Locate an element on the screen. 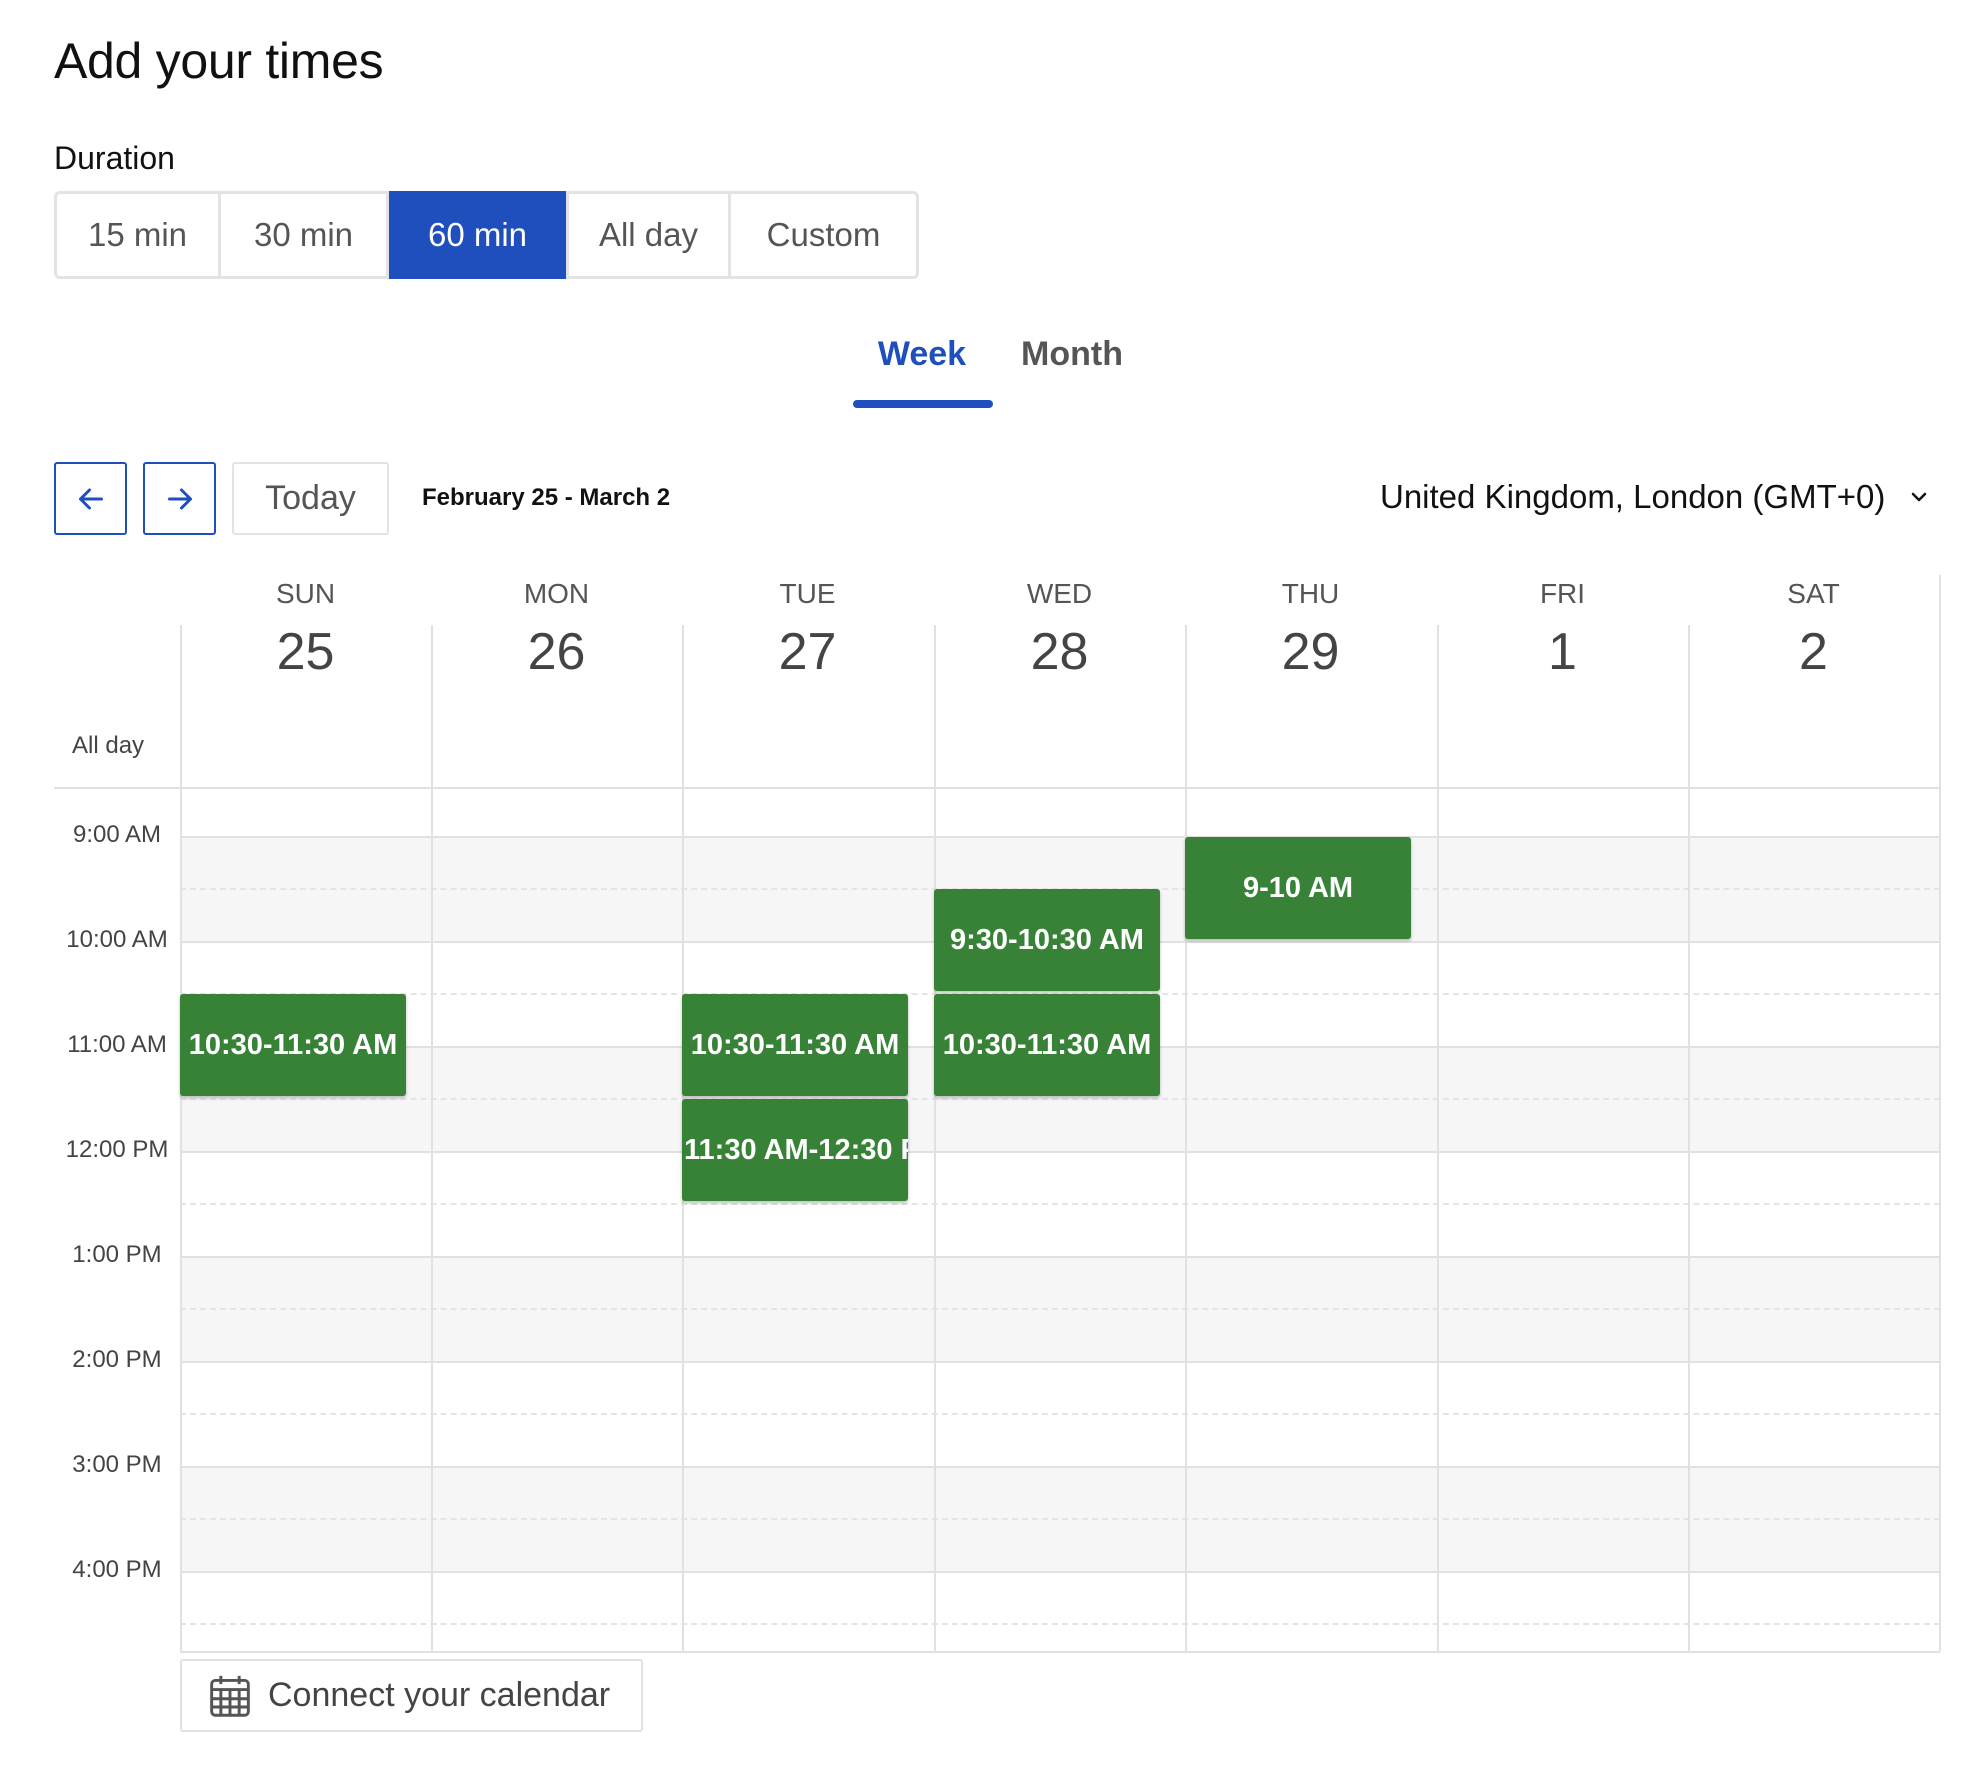 Image resolution: width=1984 pixels, height=1770 pixels. day-number-fri: 1 is located at coordinates (1562, 652).